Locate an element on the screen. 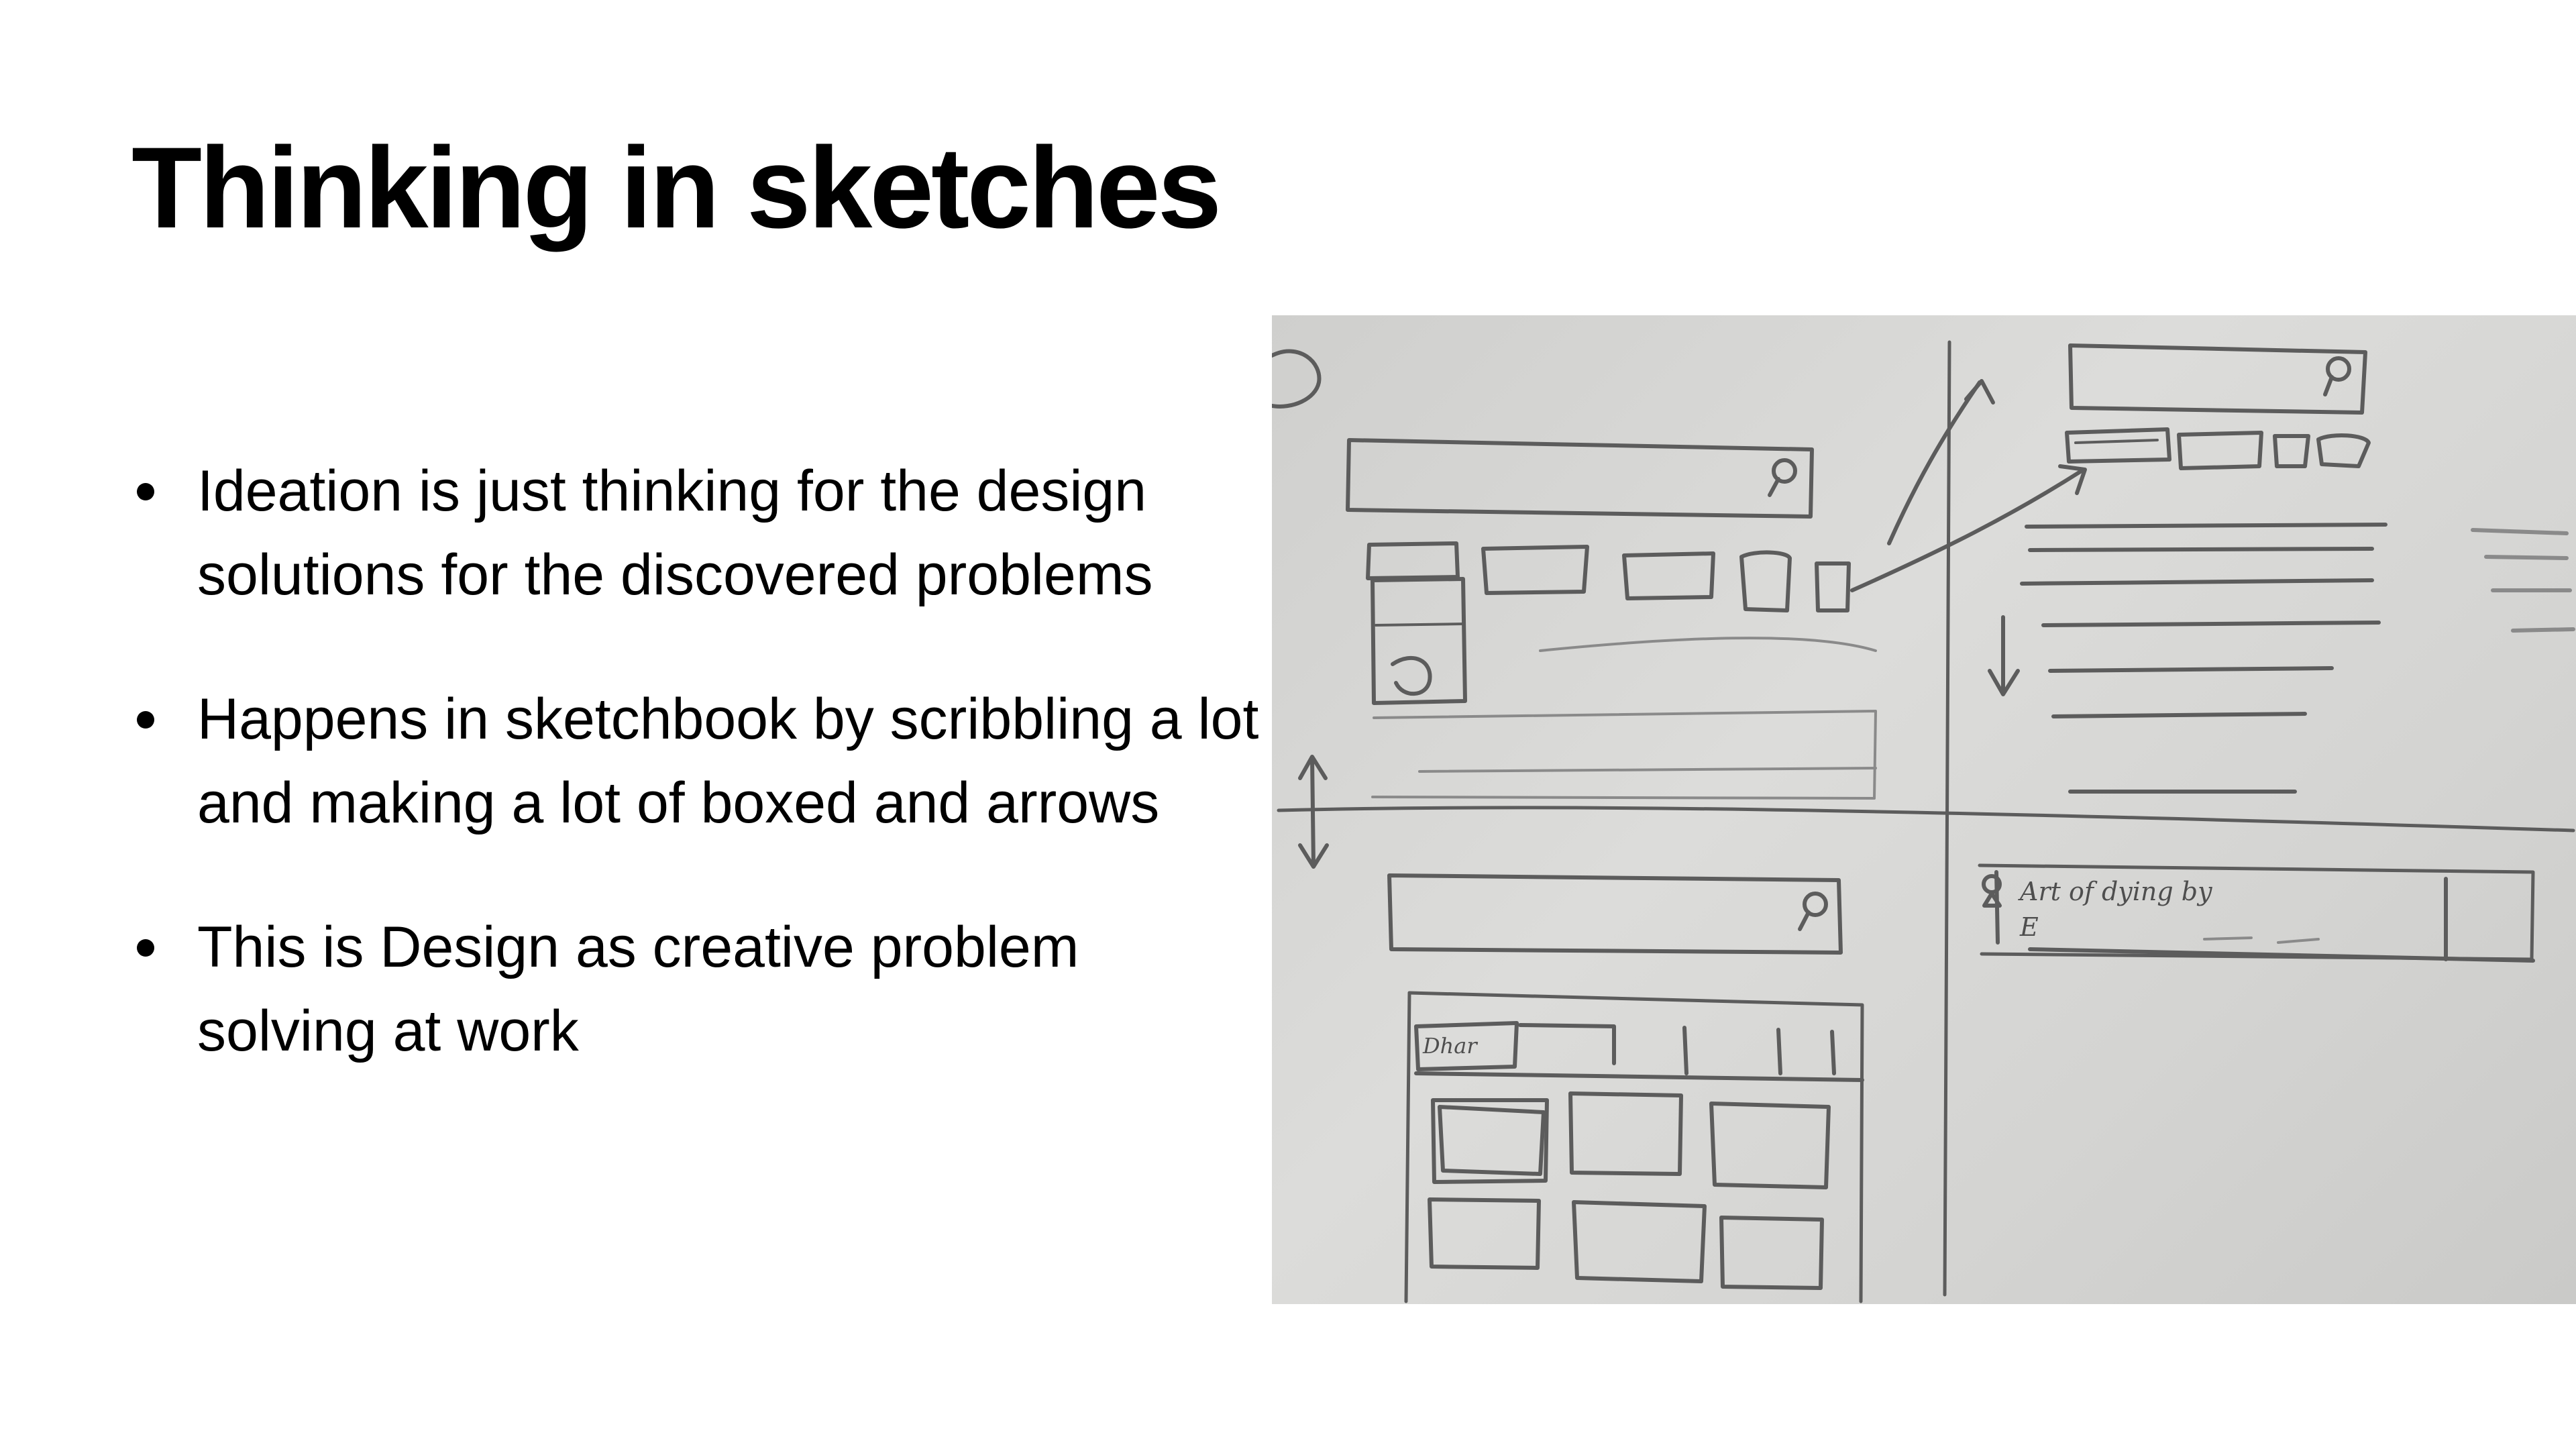 The width and height of the screenshot is (2576, 1449). slide-title: Thinking in sketches is located at coordinates (676, 187).